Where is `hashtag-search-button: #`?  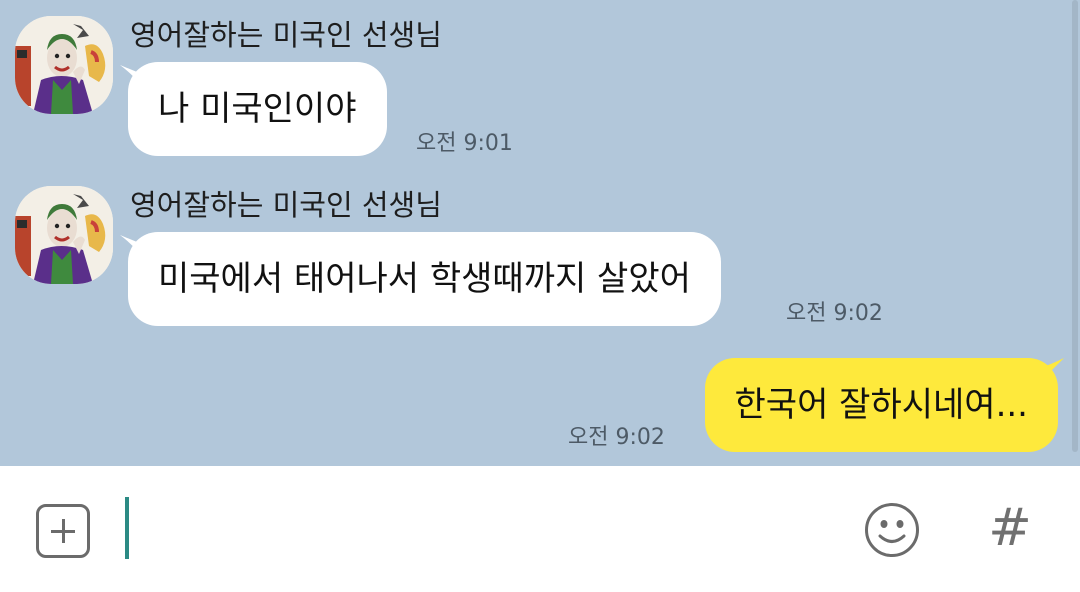 hashtag-search-button: # is located at coordinates (1010, 528).